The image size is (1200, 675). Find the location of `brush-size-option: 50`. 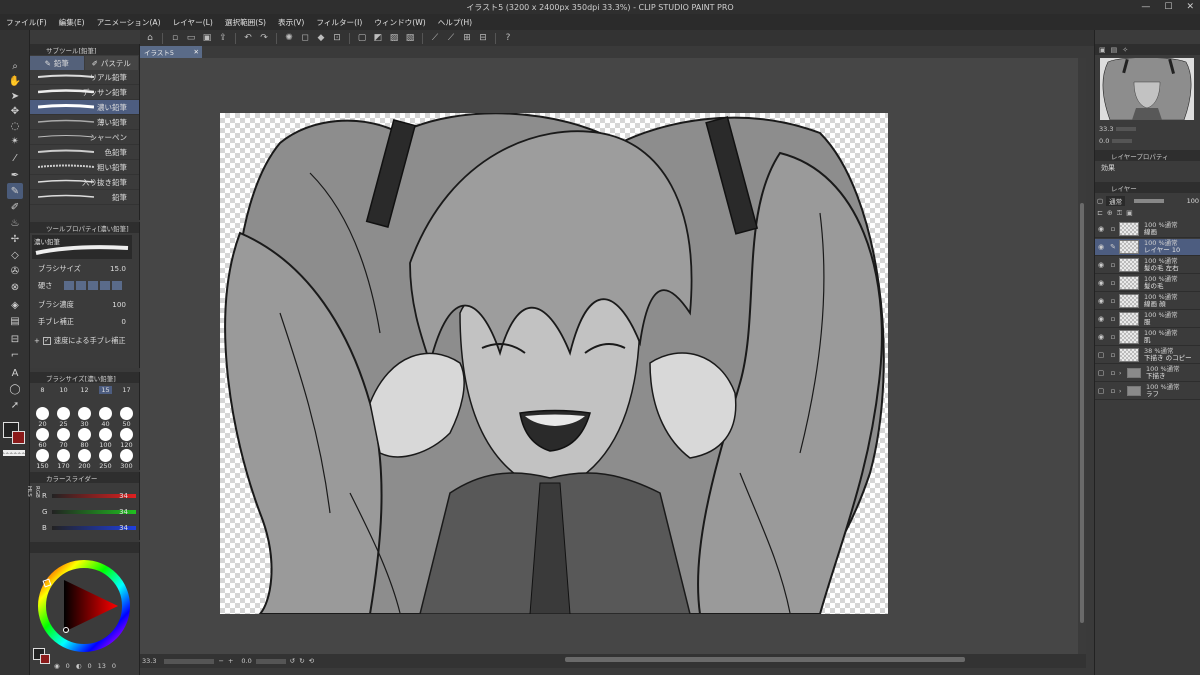

brush-size-option: 50 is located at coordinates (126, 417).